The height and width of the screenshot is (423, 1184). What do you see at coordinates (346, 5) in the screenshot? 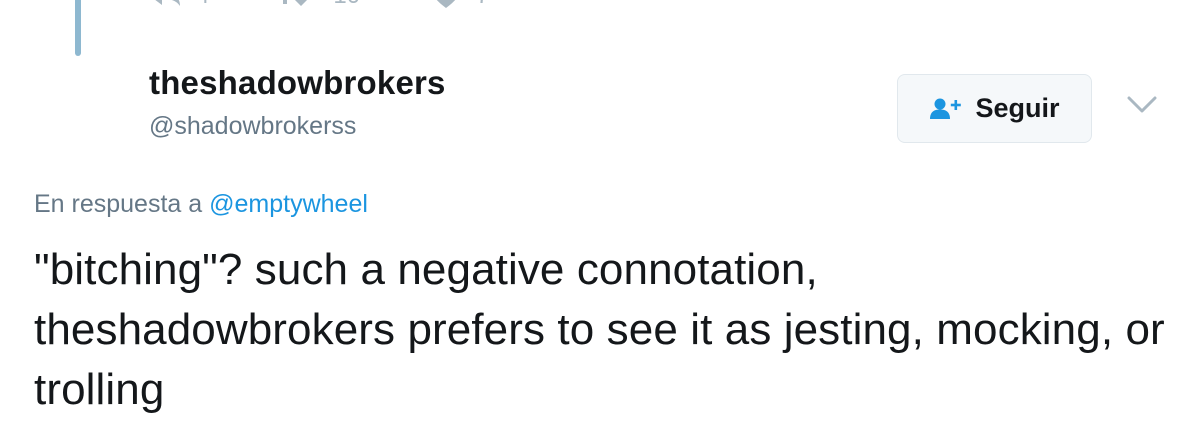
I see `retweet-count: 10` at bounding box center [346, 5].